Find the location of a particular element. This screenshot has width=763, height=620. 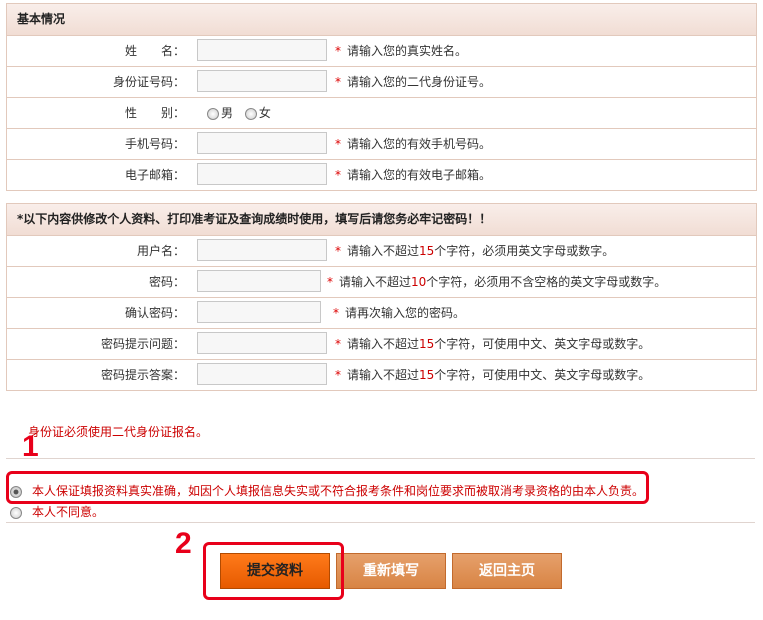

submit-highlight-box is located at coordinates (273, 571).